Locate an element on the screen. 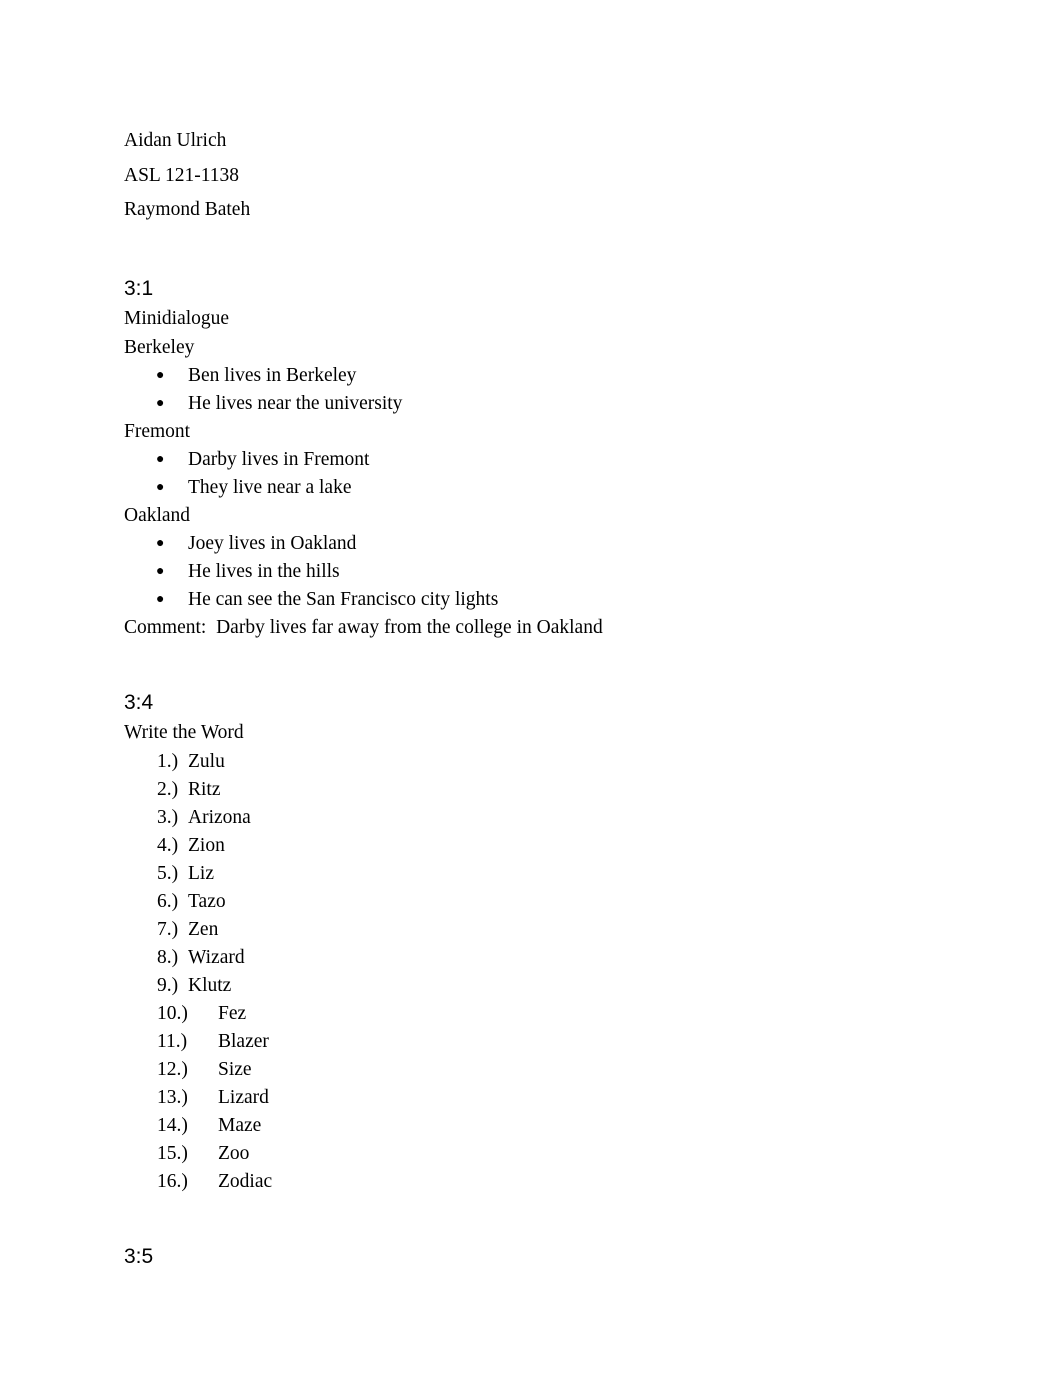 The image size is (1062, 1377). list-item: 14.) Maze is located at coordinates (531, 1126).